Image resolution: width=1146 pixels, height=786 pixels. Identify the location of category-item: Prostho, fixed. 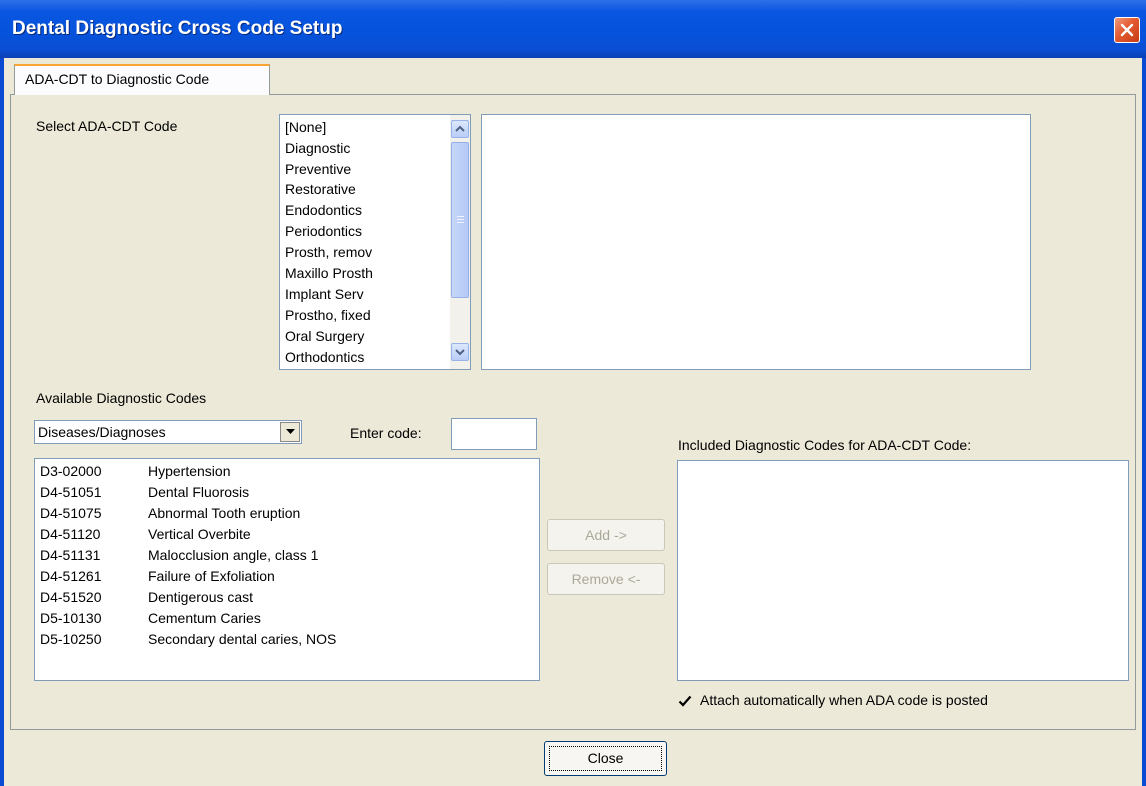
(328, 315).